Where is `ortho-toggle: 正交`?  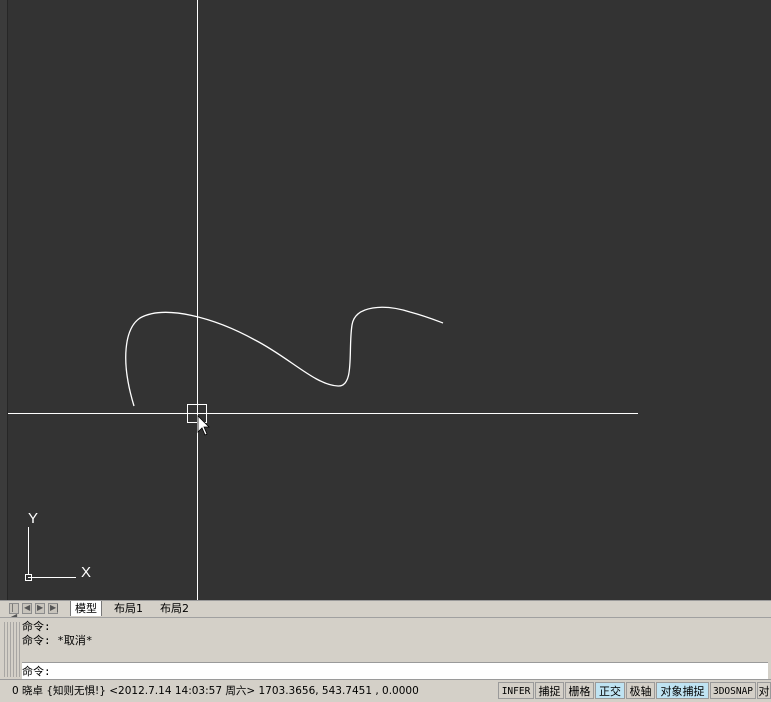
ortho-toggle: 正交 is located at coordinates (610, 690).